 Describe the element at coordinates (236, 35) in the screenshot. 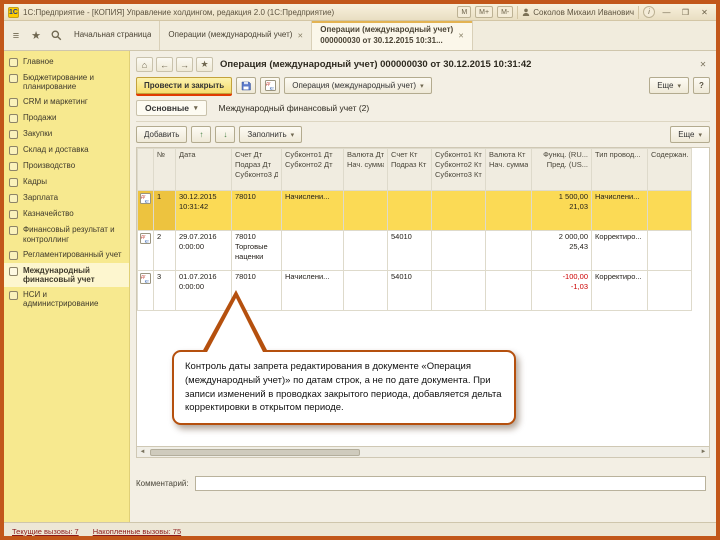

I see `tab-operations-list: Операции (международный учет) ✕` at that location.